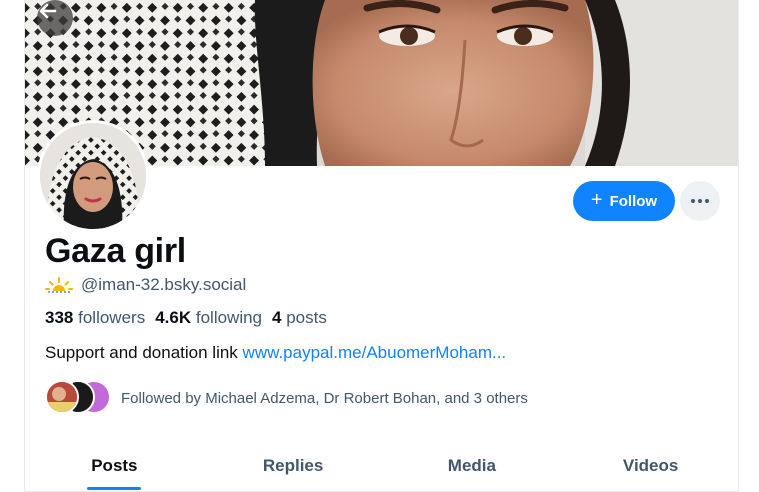 This screenshot has height=492, width=759. I want to click on follow-button: + Follow, so click(624, 201).